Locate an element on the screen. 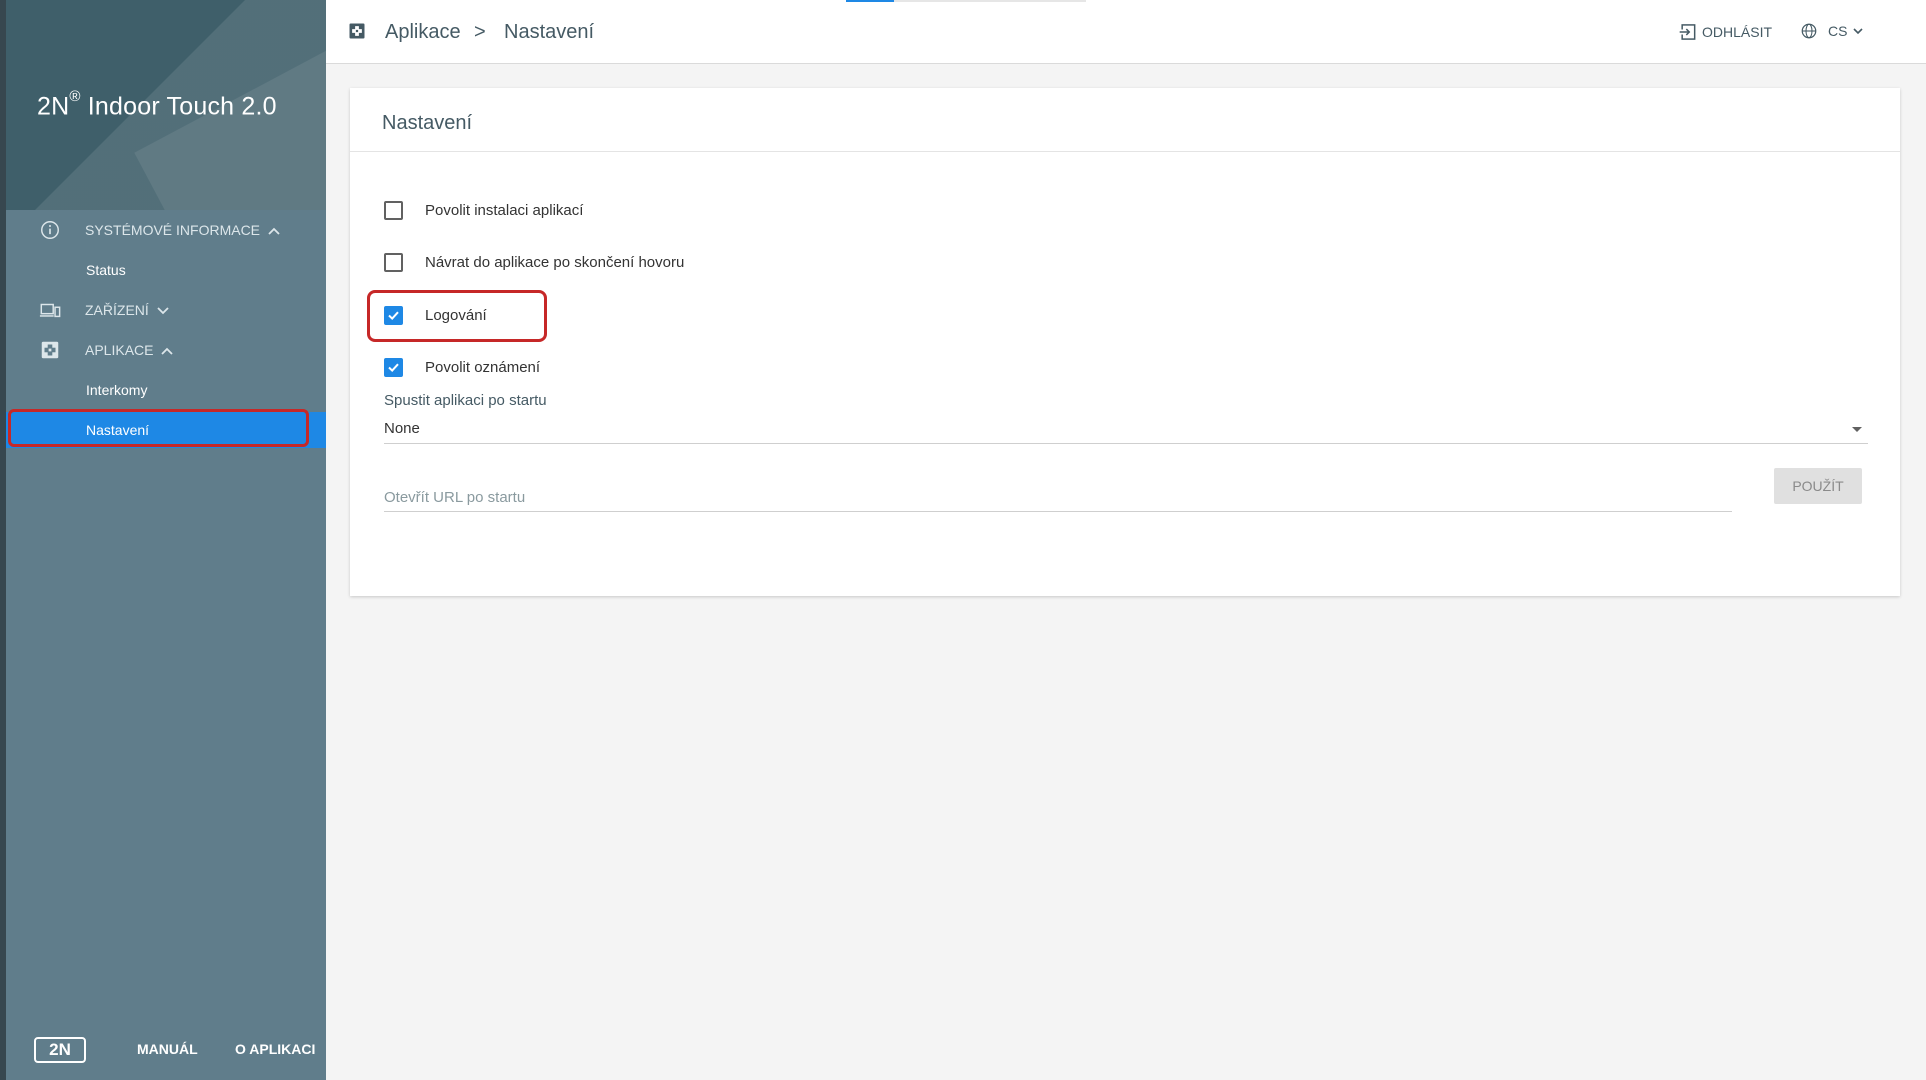 The height and width of the screenshot is (1080, 1926). nav-section-label: Systémové informace is located at coordinates (173, 230).